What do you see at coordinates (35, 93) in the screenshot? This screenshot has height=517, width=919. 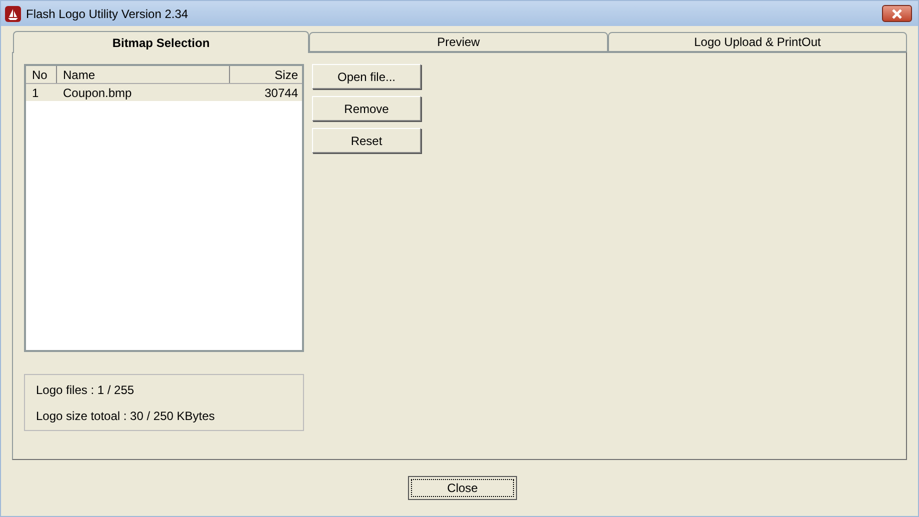 I see `table-cell-text: 1` at bounding box center [35, 93].